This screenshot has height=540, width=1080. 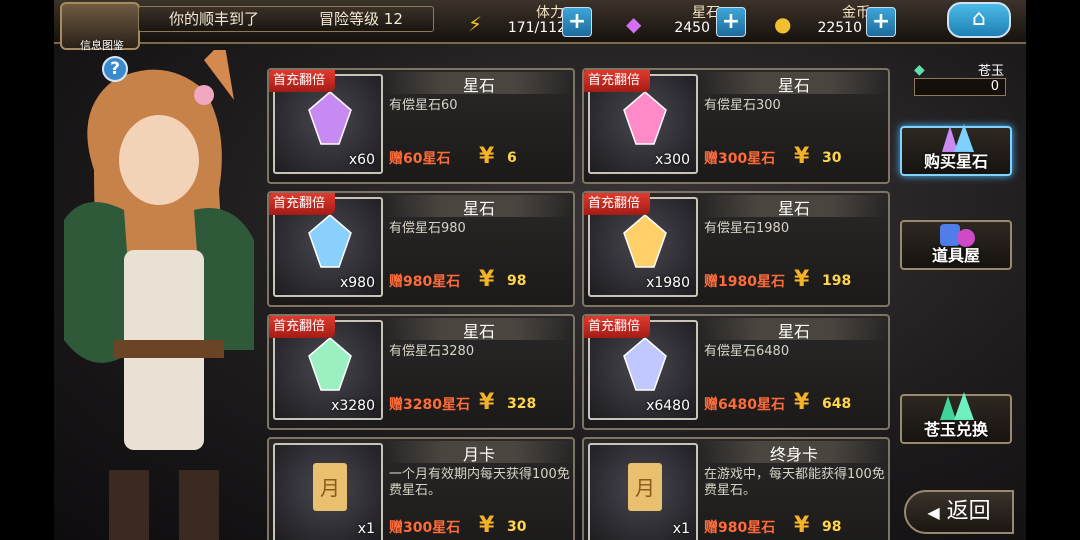 I want to click on profile-label: 信息图鉴, so click(x=102, y=45).